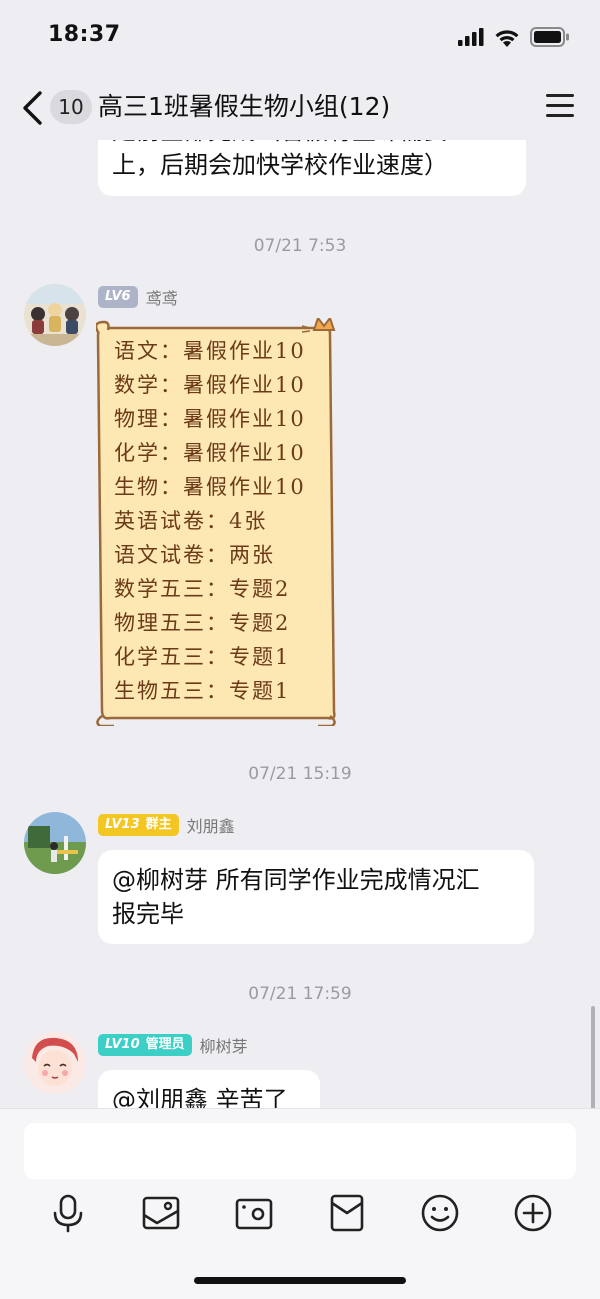 The image size is (600, 1299). Describe the element at coordinates (200, 1097) in the screenshot. I see `message-text: @刘朋鑫 辛苦了` at that location.